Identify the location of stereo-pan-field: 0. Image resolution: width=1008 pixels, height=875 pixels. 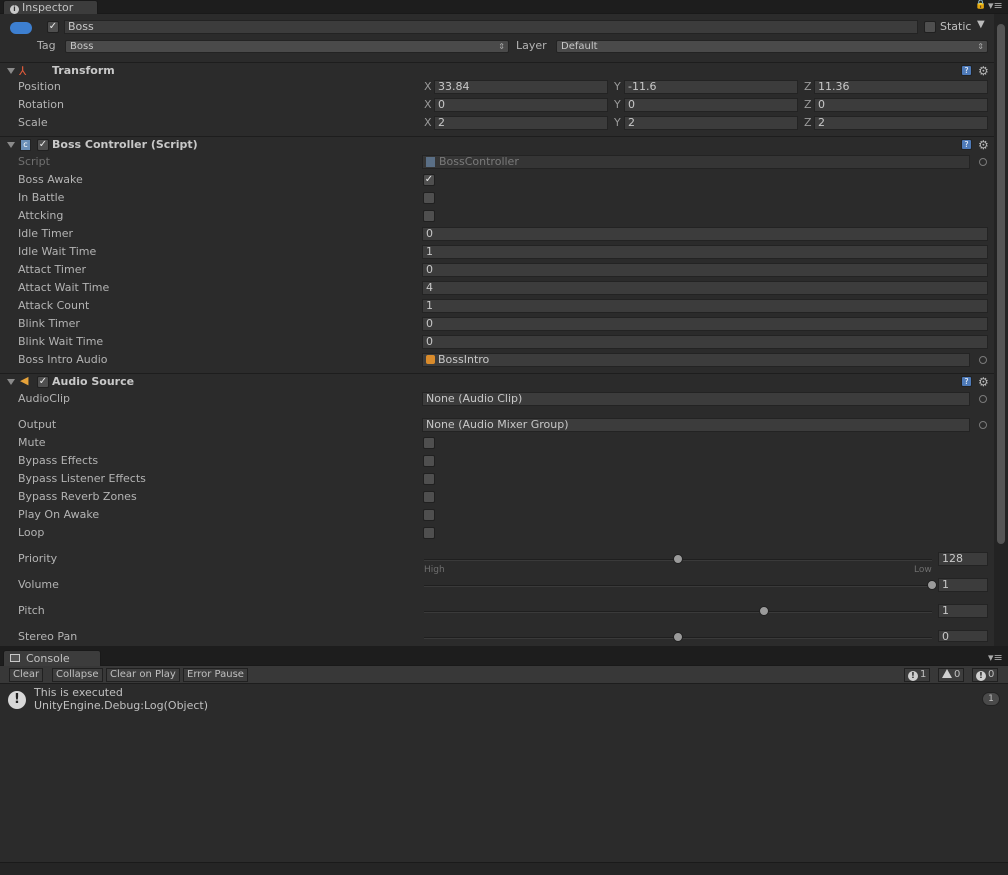
(963, 636).